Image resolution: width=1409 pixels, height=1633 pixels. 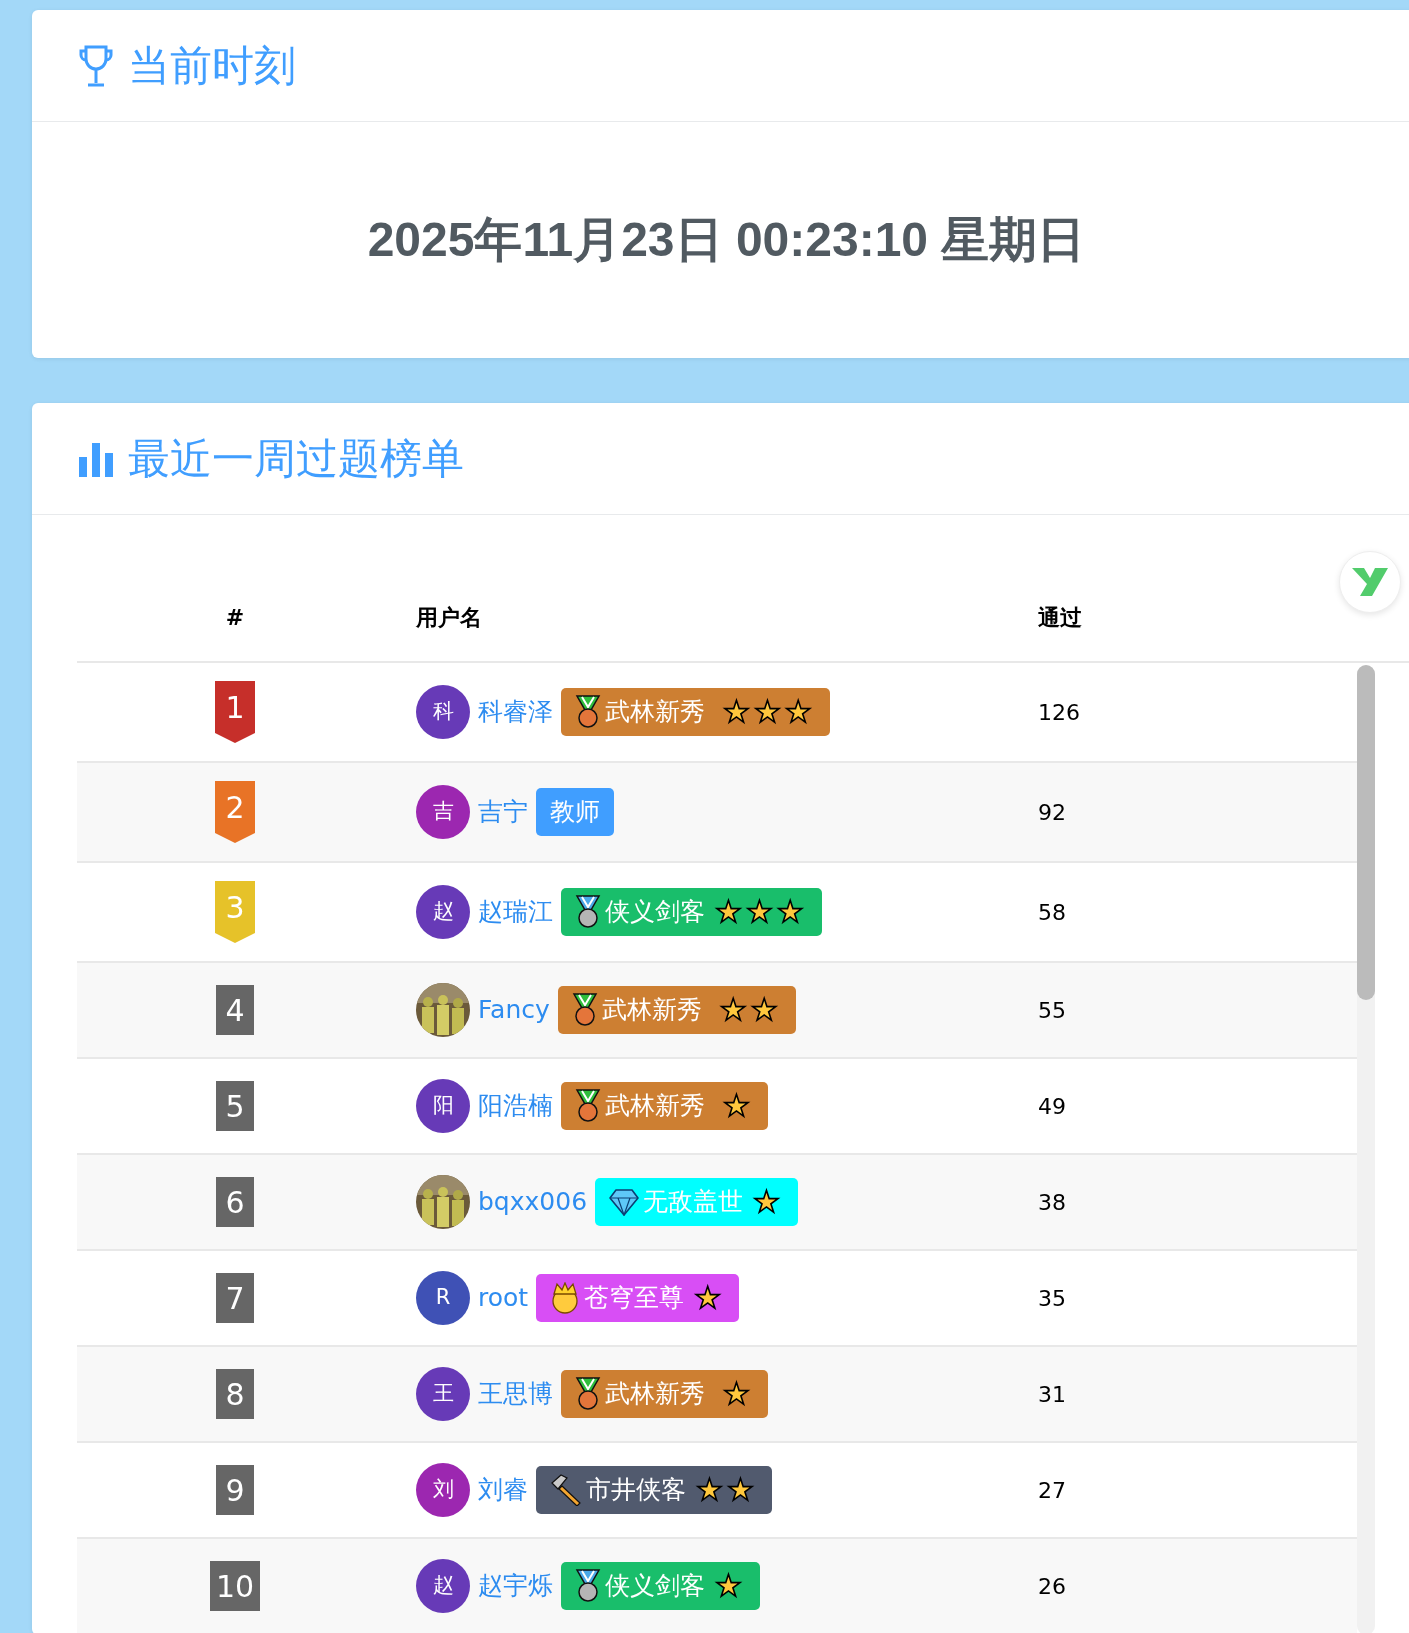 What do you see at coordinates (1052, 1106) in the screenshot?
I see `passed-count: 49` at bounding box center [1052, 1106].